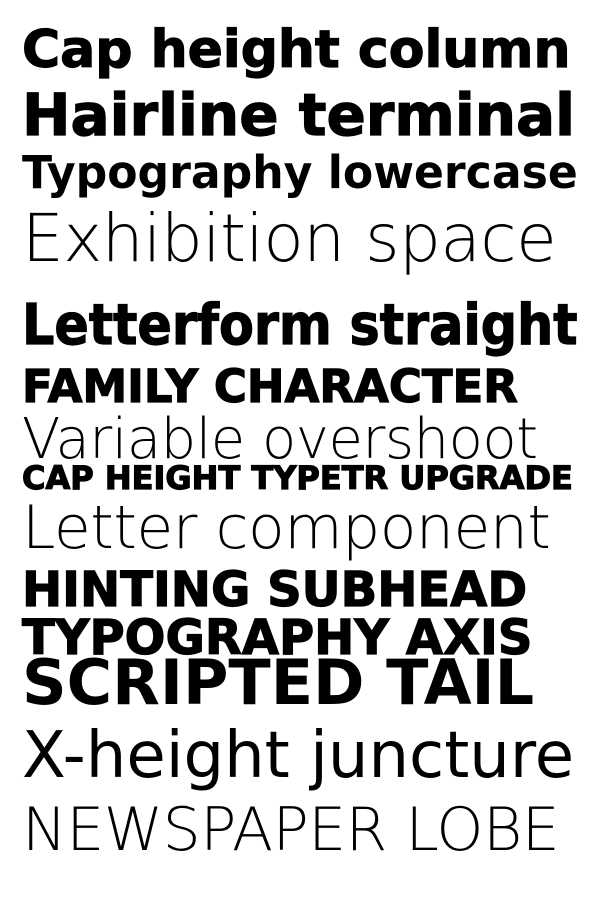  What do you see at coordinates (298, 756) in the screenshot?
I see `specimen-line-x-height-juncture: X-height juncture` at bounding box center [298, 756].